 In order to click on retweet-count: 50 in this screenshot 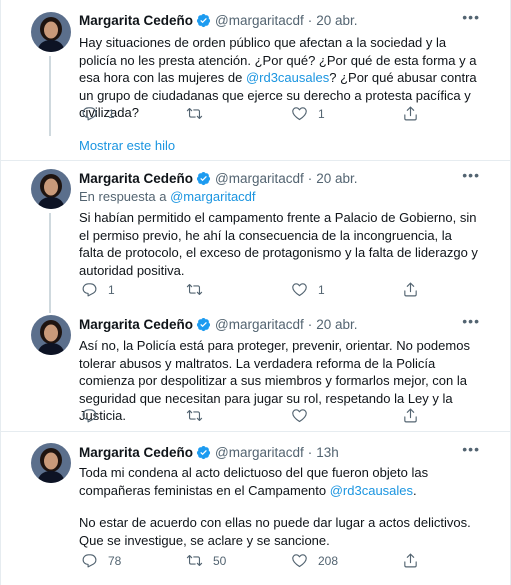, I will do `click(220, 560)`.